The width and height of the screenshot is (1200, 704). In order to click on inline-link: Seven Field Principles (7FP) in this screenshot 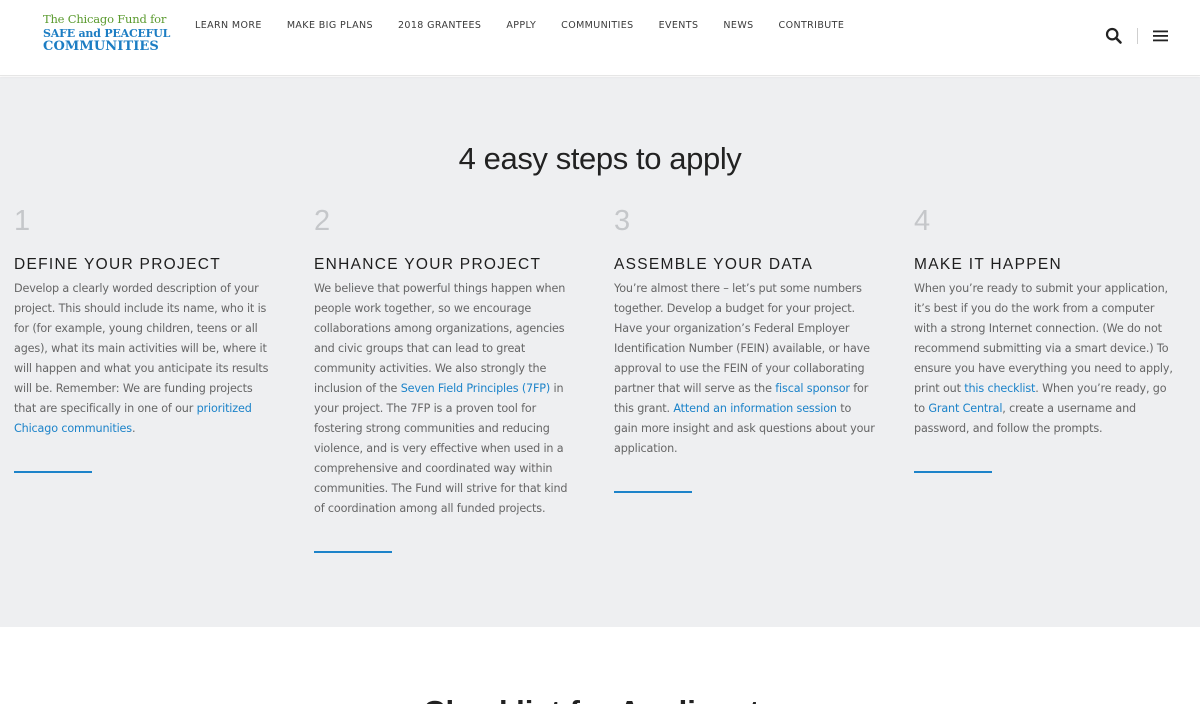, I will do `click(476, 388)`.